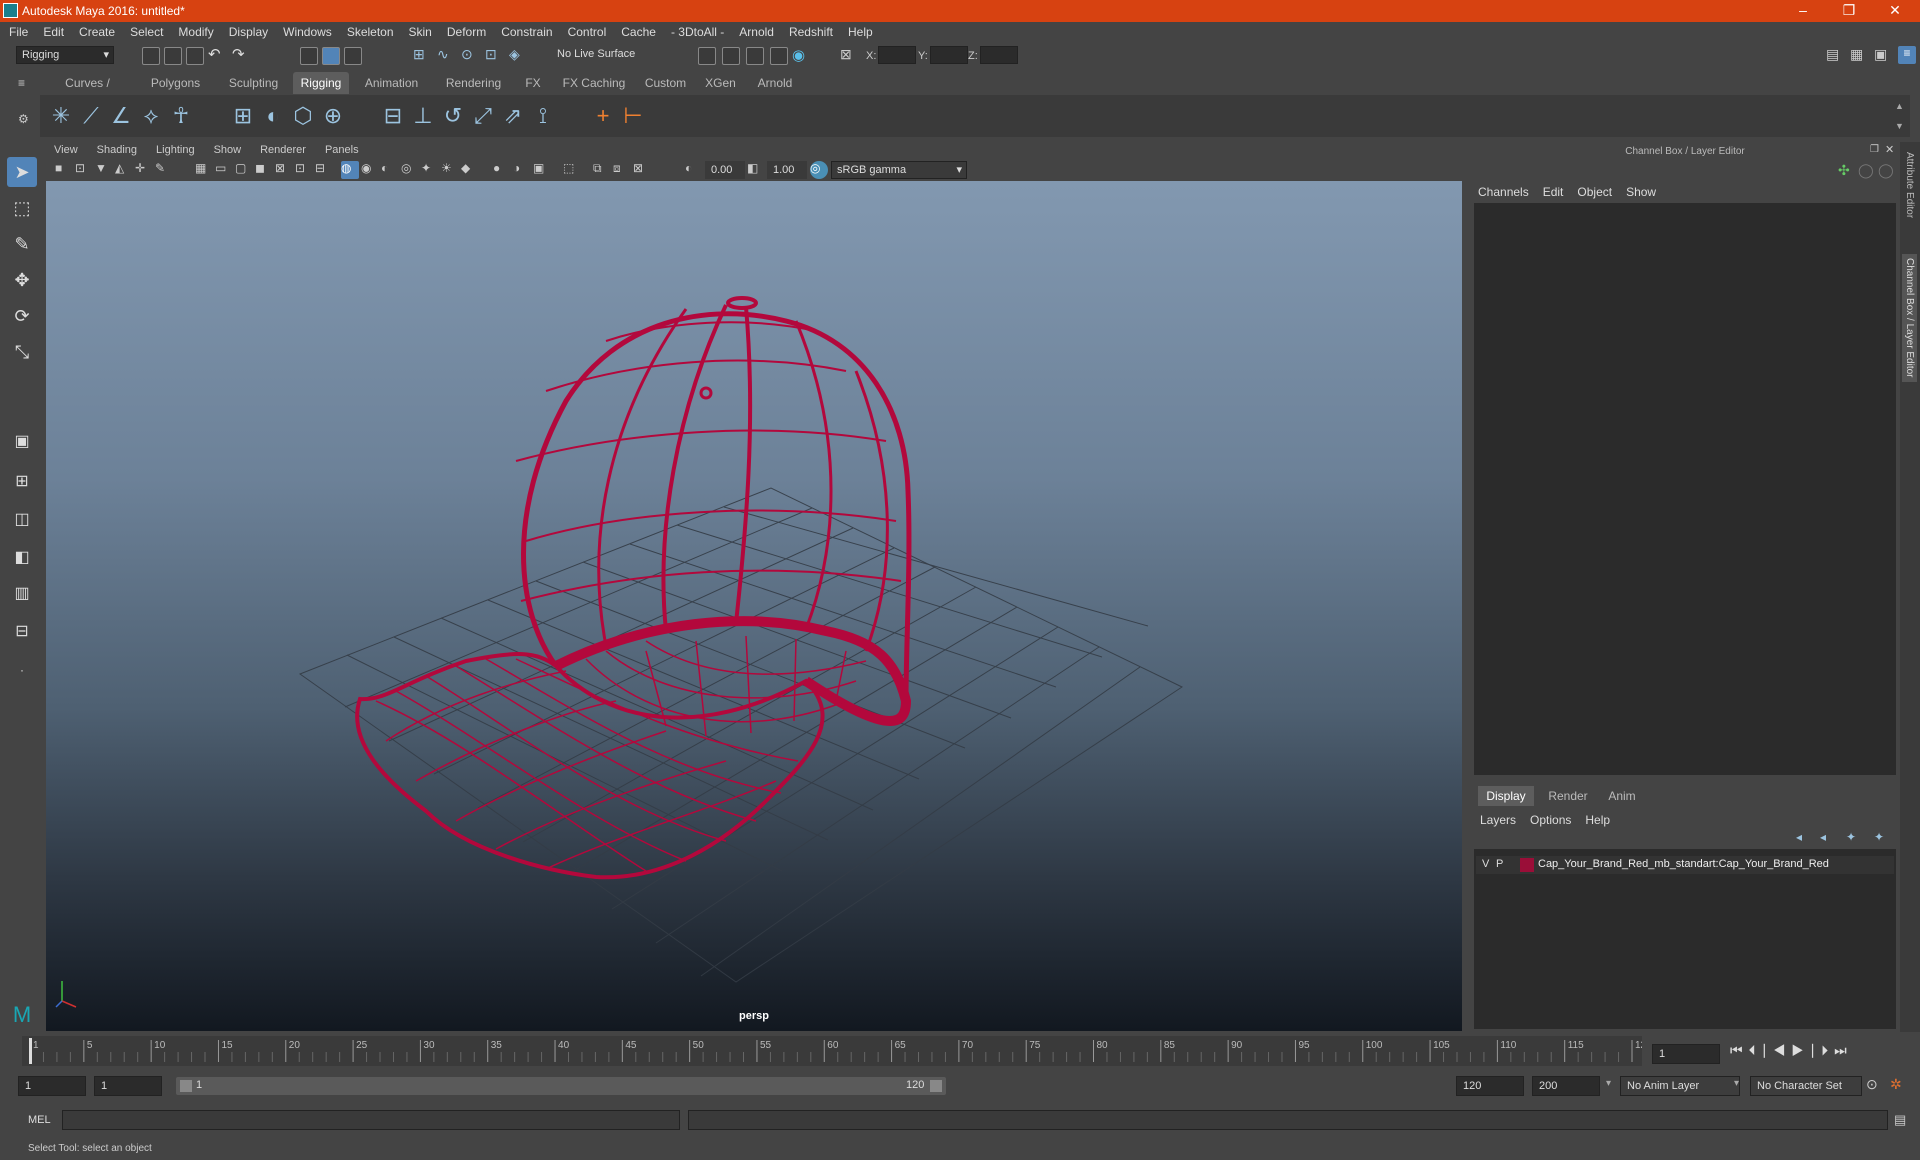 This screenshot has height=1160, width=1920. I want to click on range-slider: 1 120, so click(561, 1086).